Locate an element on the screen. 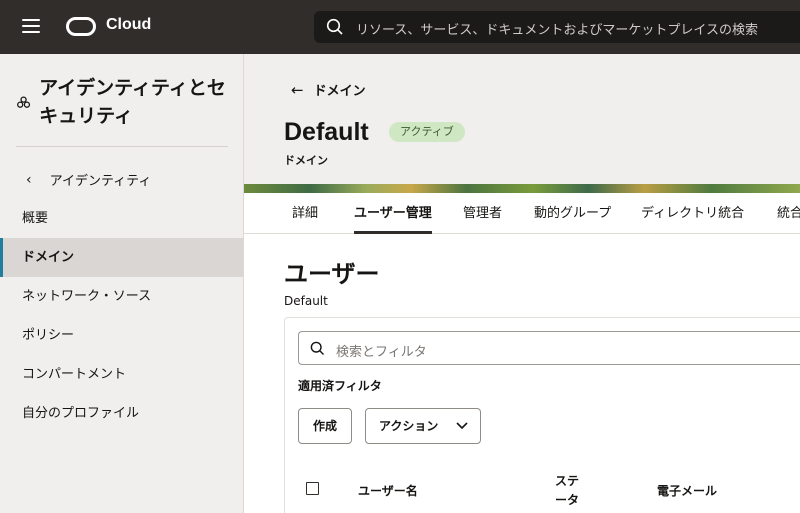  sidebar-item-policies: ポリシー is located at coordinates (121, 335).